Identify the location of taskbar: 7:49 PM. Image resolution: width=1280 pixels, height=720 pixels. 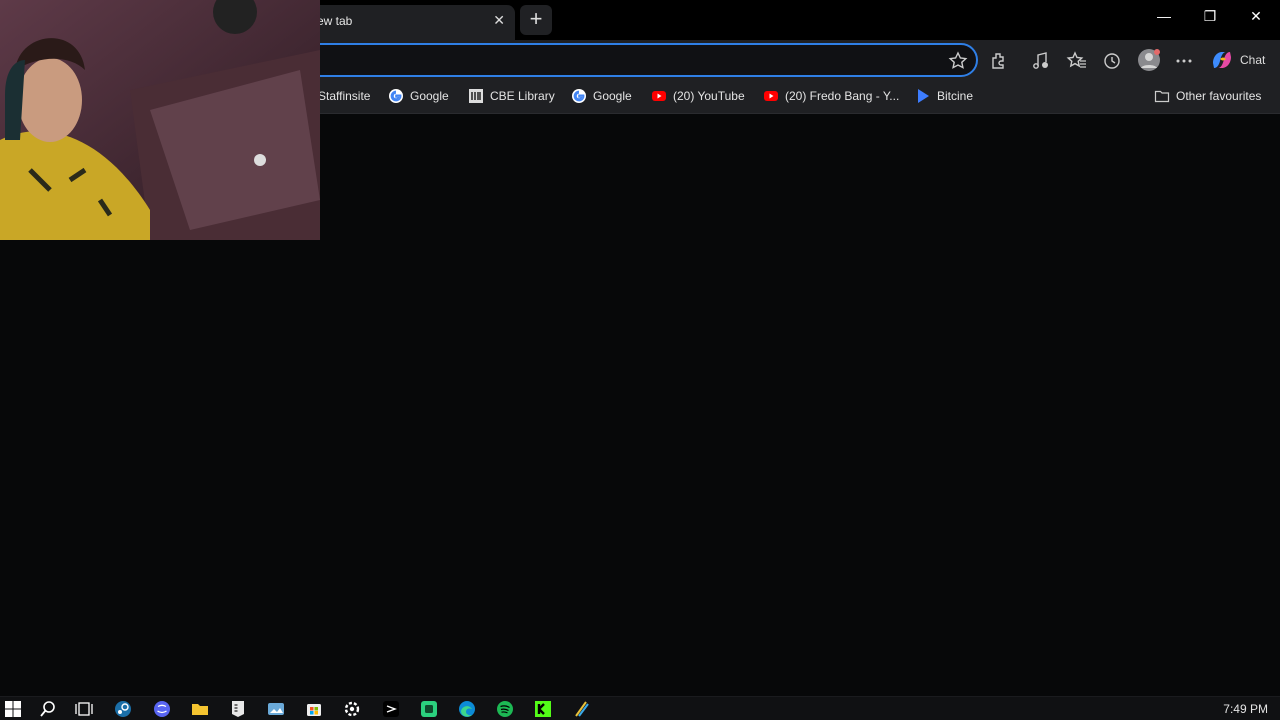
(640, 708).